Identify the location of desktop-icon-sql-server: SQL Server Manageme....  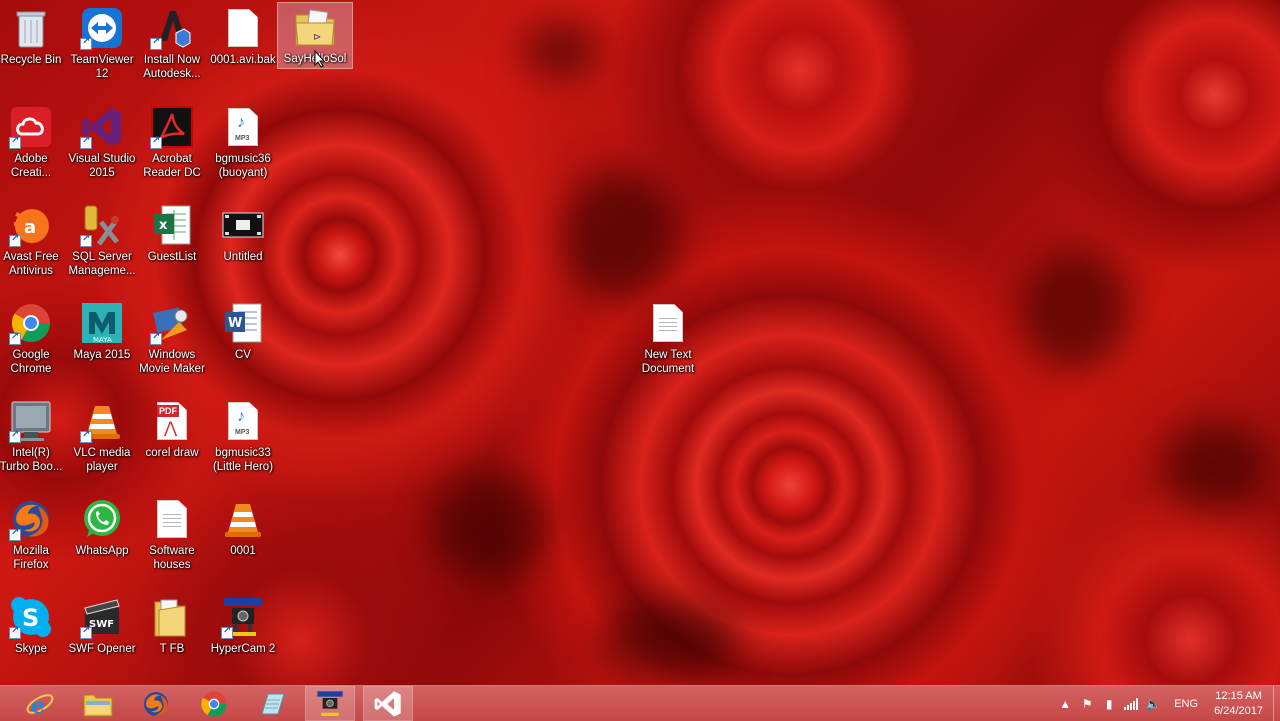
(102, 239).